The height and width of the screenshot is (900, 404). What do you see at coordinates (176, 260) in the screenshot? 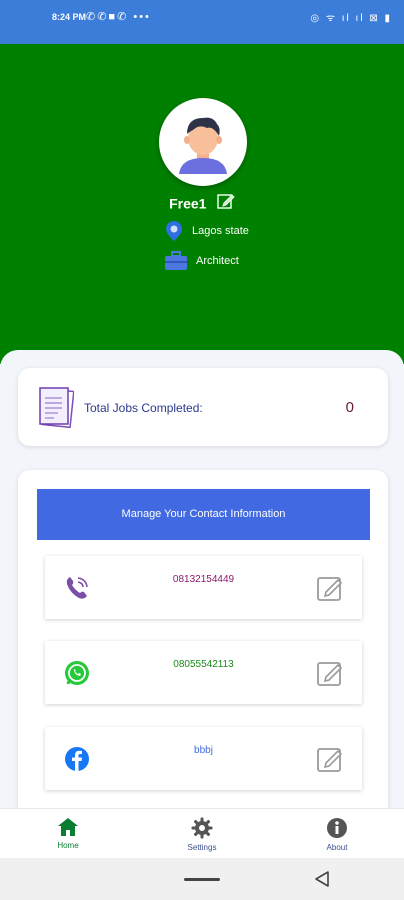
I see `briefcase-icon` at bounding box center [176, 260].